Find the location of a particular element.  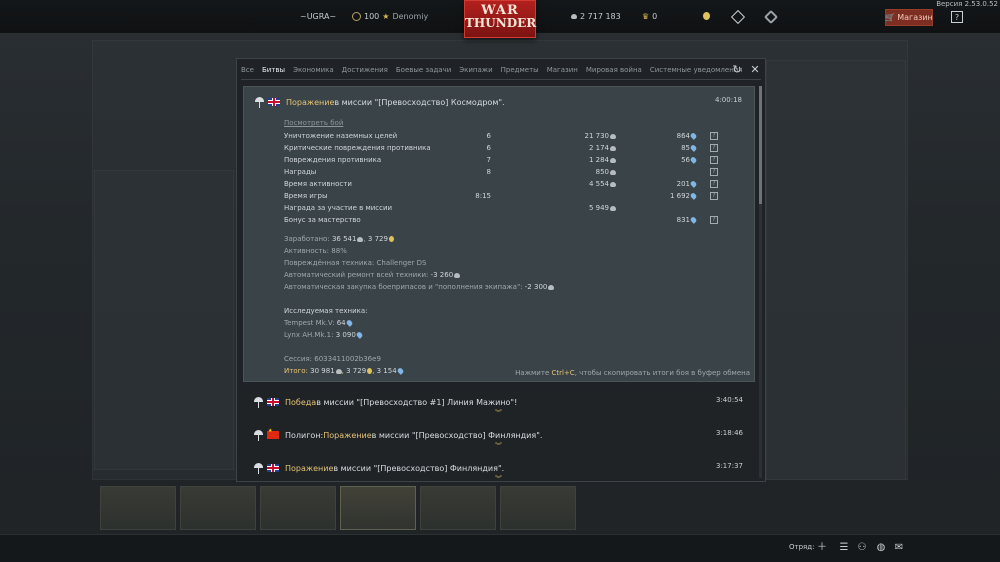

clip-hint-key: Ctrl+C is located at coordinates (563, 373).